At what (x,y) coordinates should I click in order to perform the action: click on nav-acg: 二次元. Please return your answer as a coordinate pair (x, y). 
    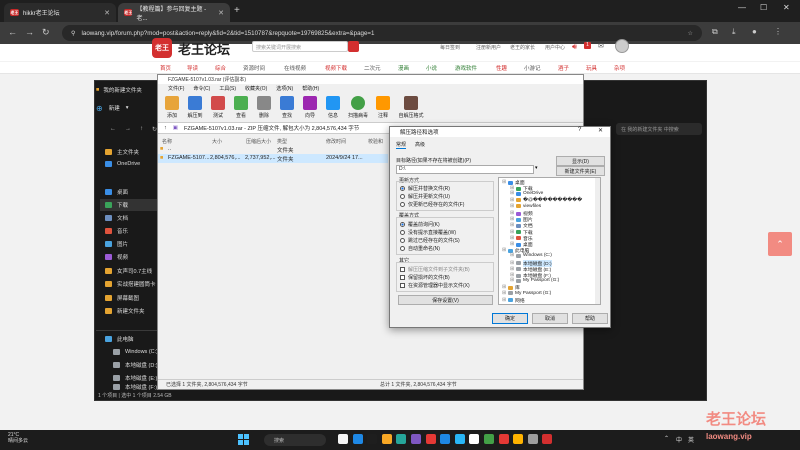
    Looking at the image, I should click on (372, 68).